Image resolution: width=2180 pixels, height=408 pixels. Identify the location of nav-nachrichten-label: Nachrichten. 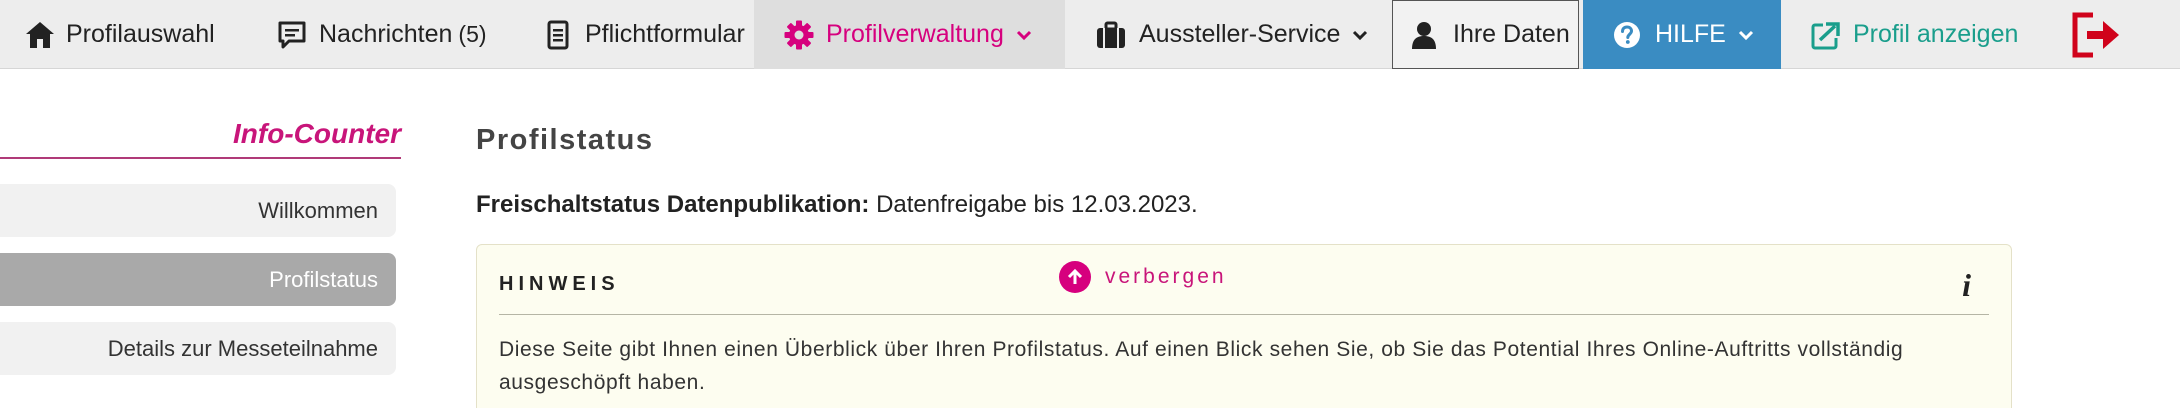
(386, 34).